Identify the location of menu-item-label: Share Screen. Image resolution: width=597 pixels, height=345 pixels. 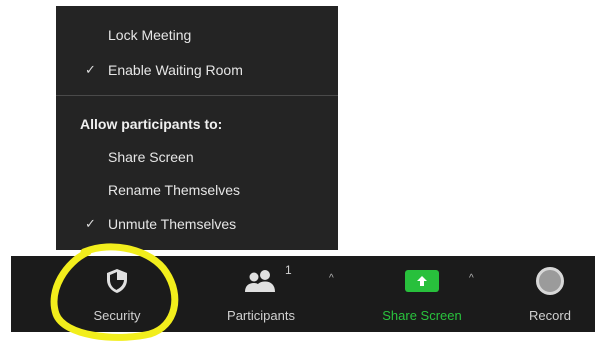
(151, 157).